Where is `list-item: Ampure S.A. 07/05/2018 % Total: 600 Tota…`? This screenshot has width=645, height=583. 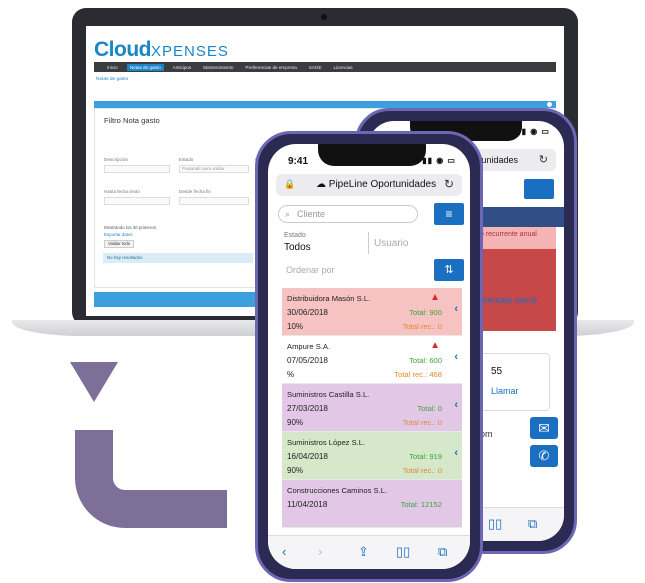 list-item: Ampure S.A. 07/05/2018 % Total: 600 Tota… is located at coordinates (372, 360).